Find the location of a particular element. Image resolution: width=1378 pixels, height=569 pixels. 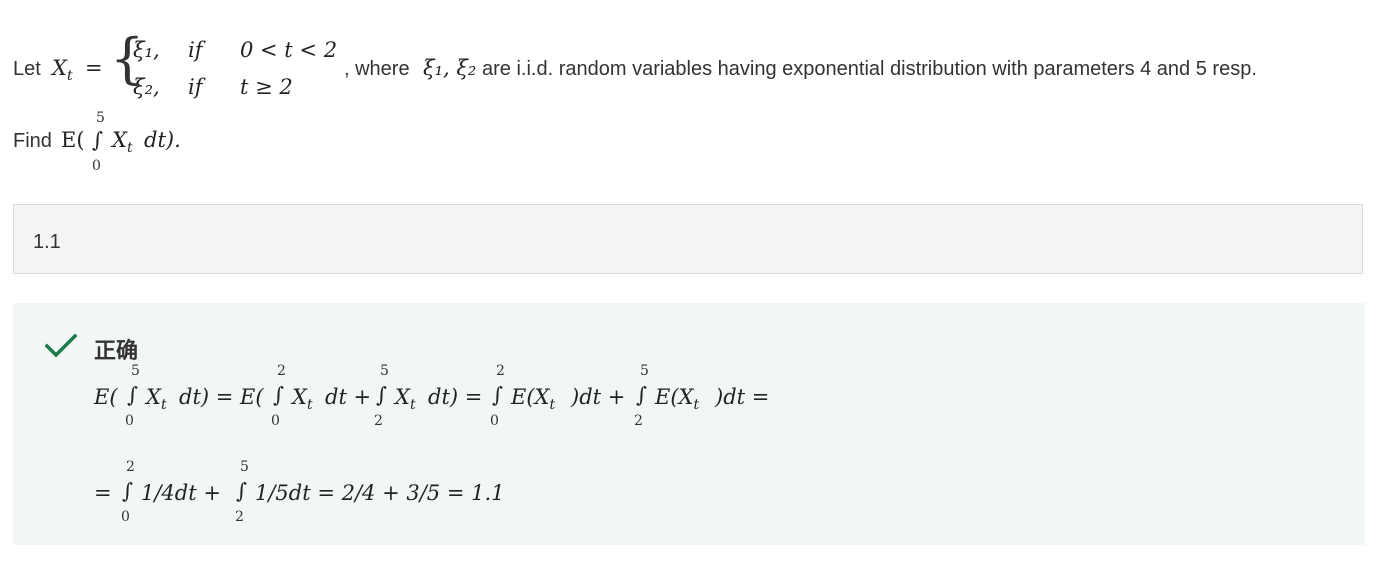

l1-i2-lower: 0 is located at coordinates (275, 421).